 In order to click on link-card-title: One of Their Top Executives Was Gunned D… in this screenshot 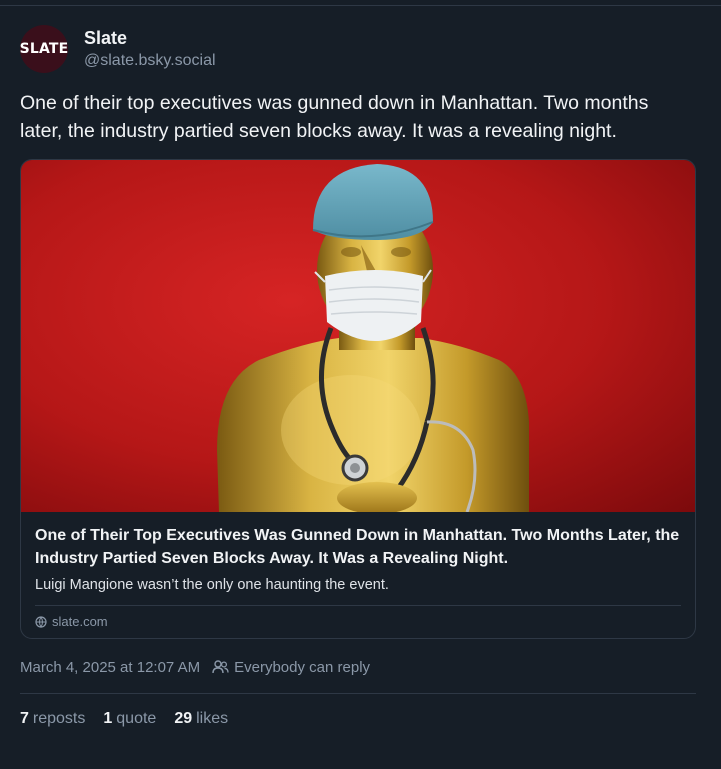, I will do `click(358, 547)`.